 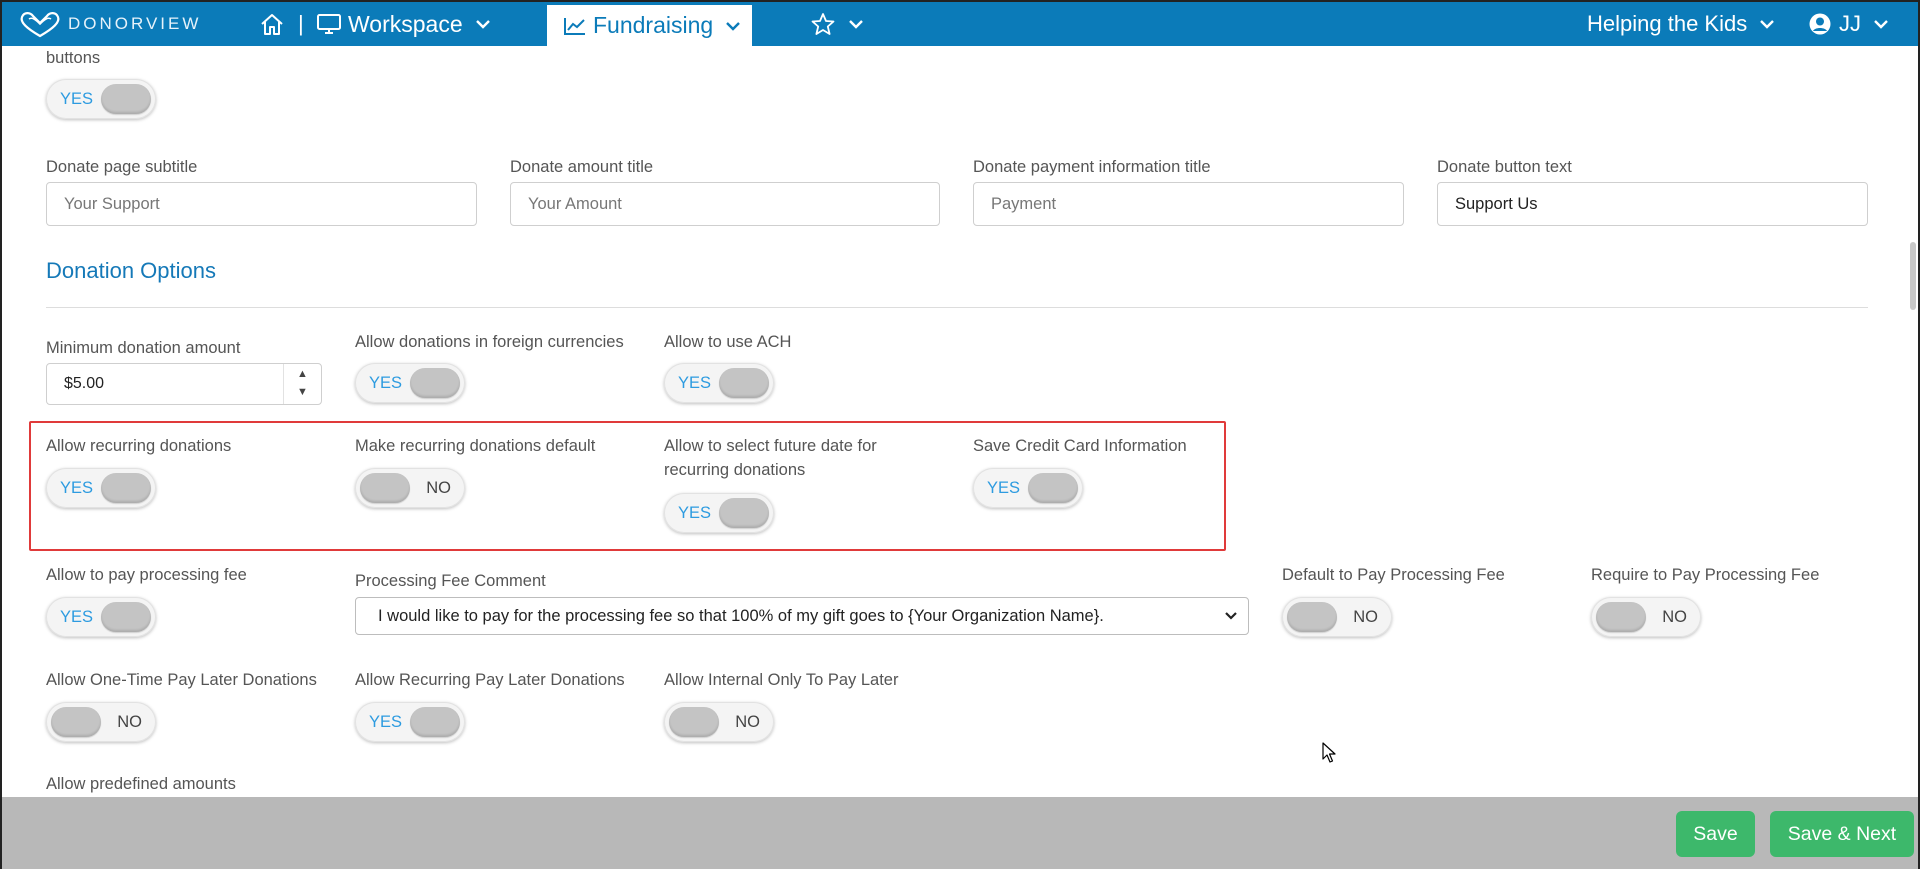 I want to click on monitor-icon, so click(x=329, y=24).